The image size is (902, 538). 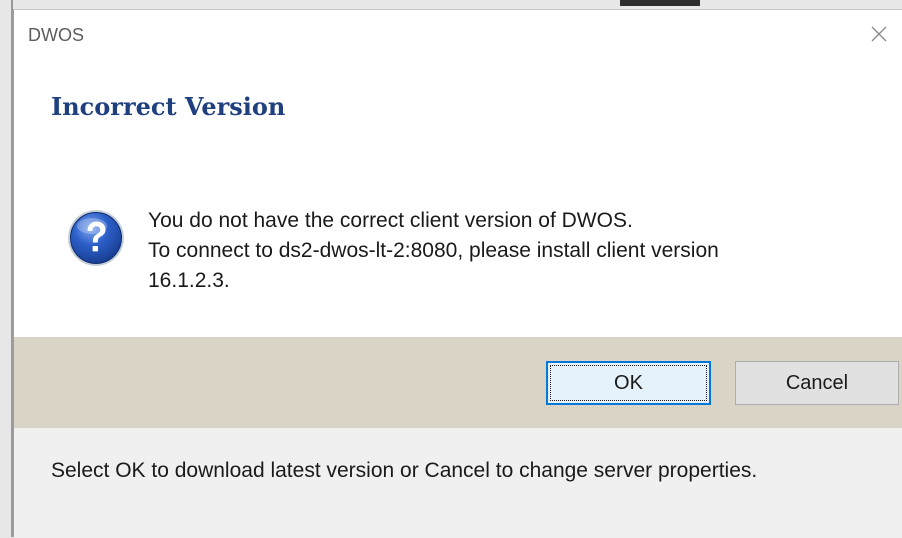 I want to click on close-button, so click(x=879, y=34).